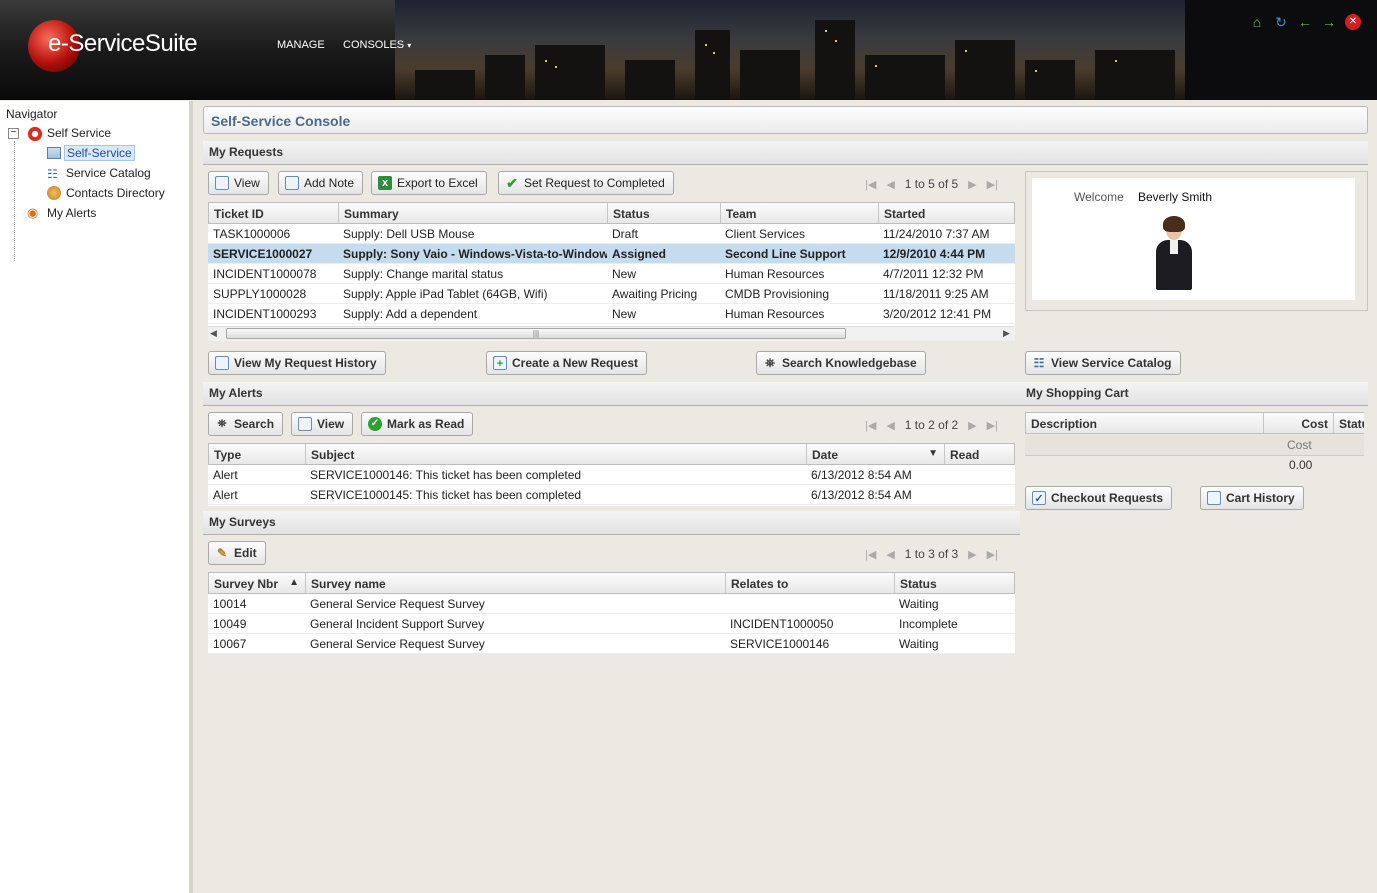 The height and width of the screenshot is (893, 1377). I want to click on table-cell: Supply: Apple iPad Tablet (64GB, Wifi), so click(445, 294).